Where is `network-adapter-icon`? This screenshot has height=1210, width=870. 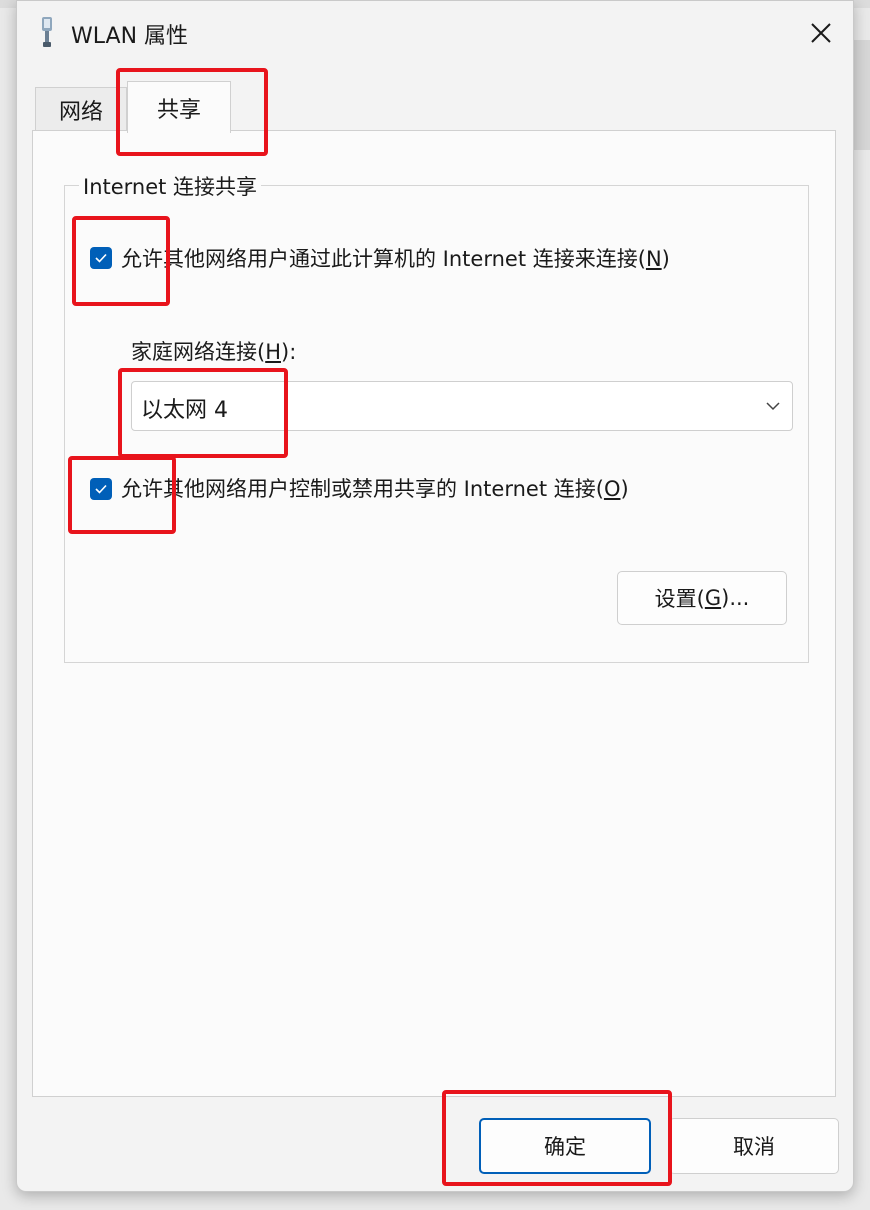
network-adapter-icon is located at coordinates (47, 32).